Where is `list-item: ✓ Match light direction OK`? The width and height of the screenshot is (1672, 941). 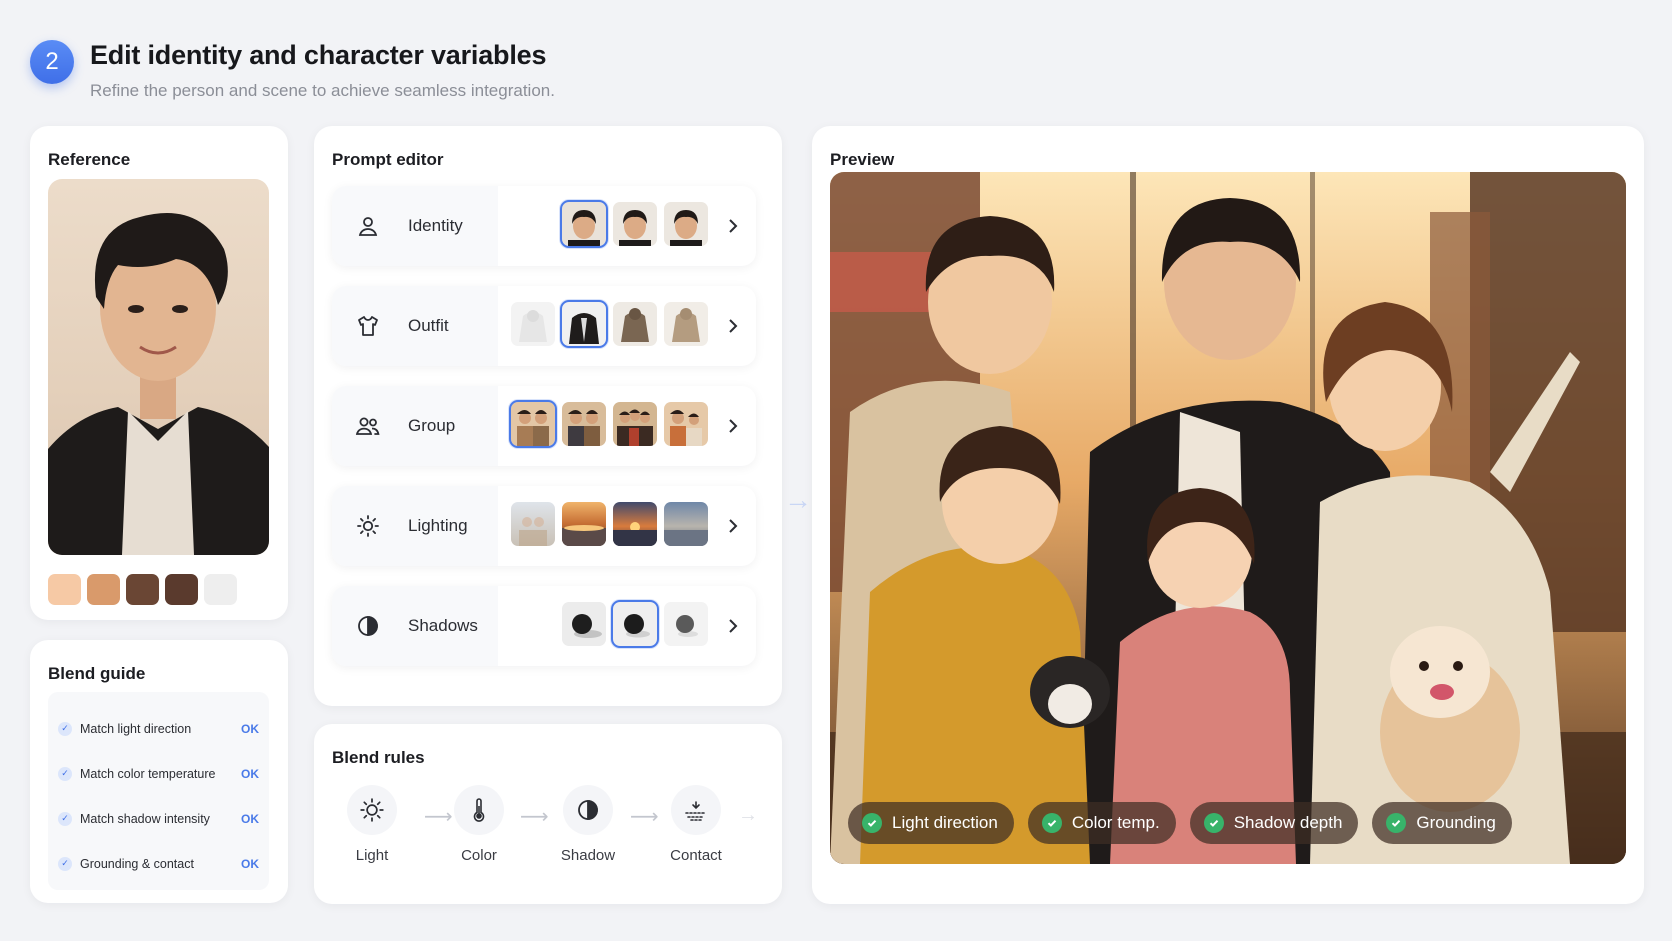 list-item: ✓ Match light direction OK is located at coordinates (158, 728).